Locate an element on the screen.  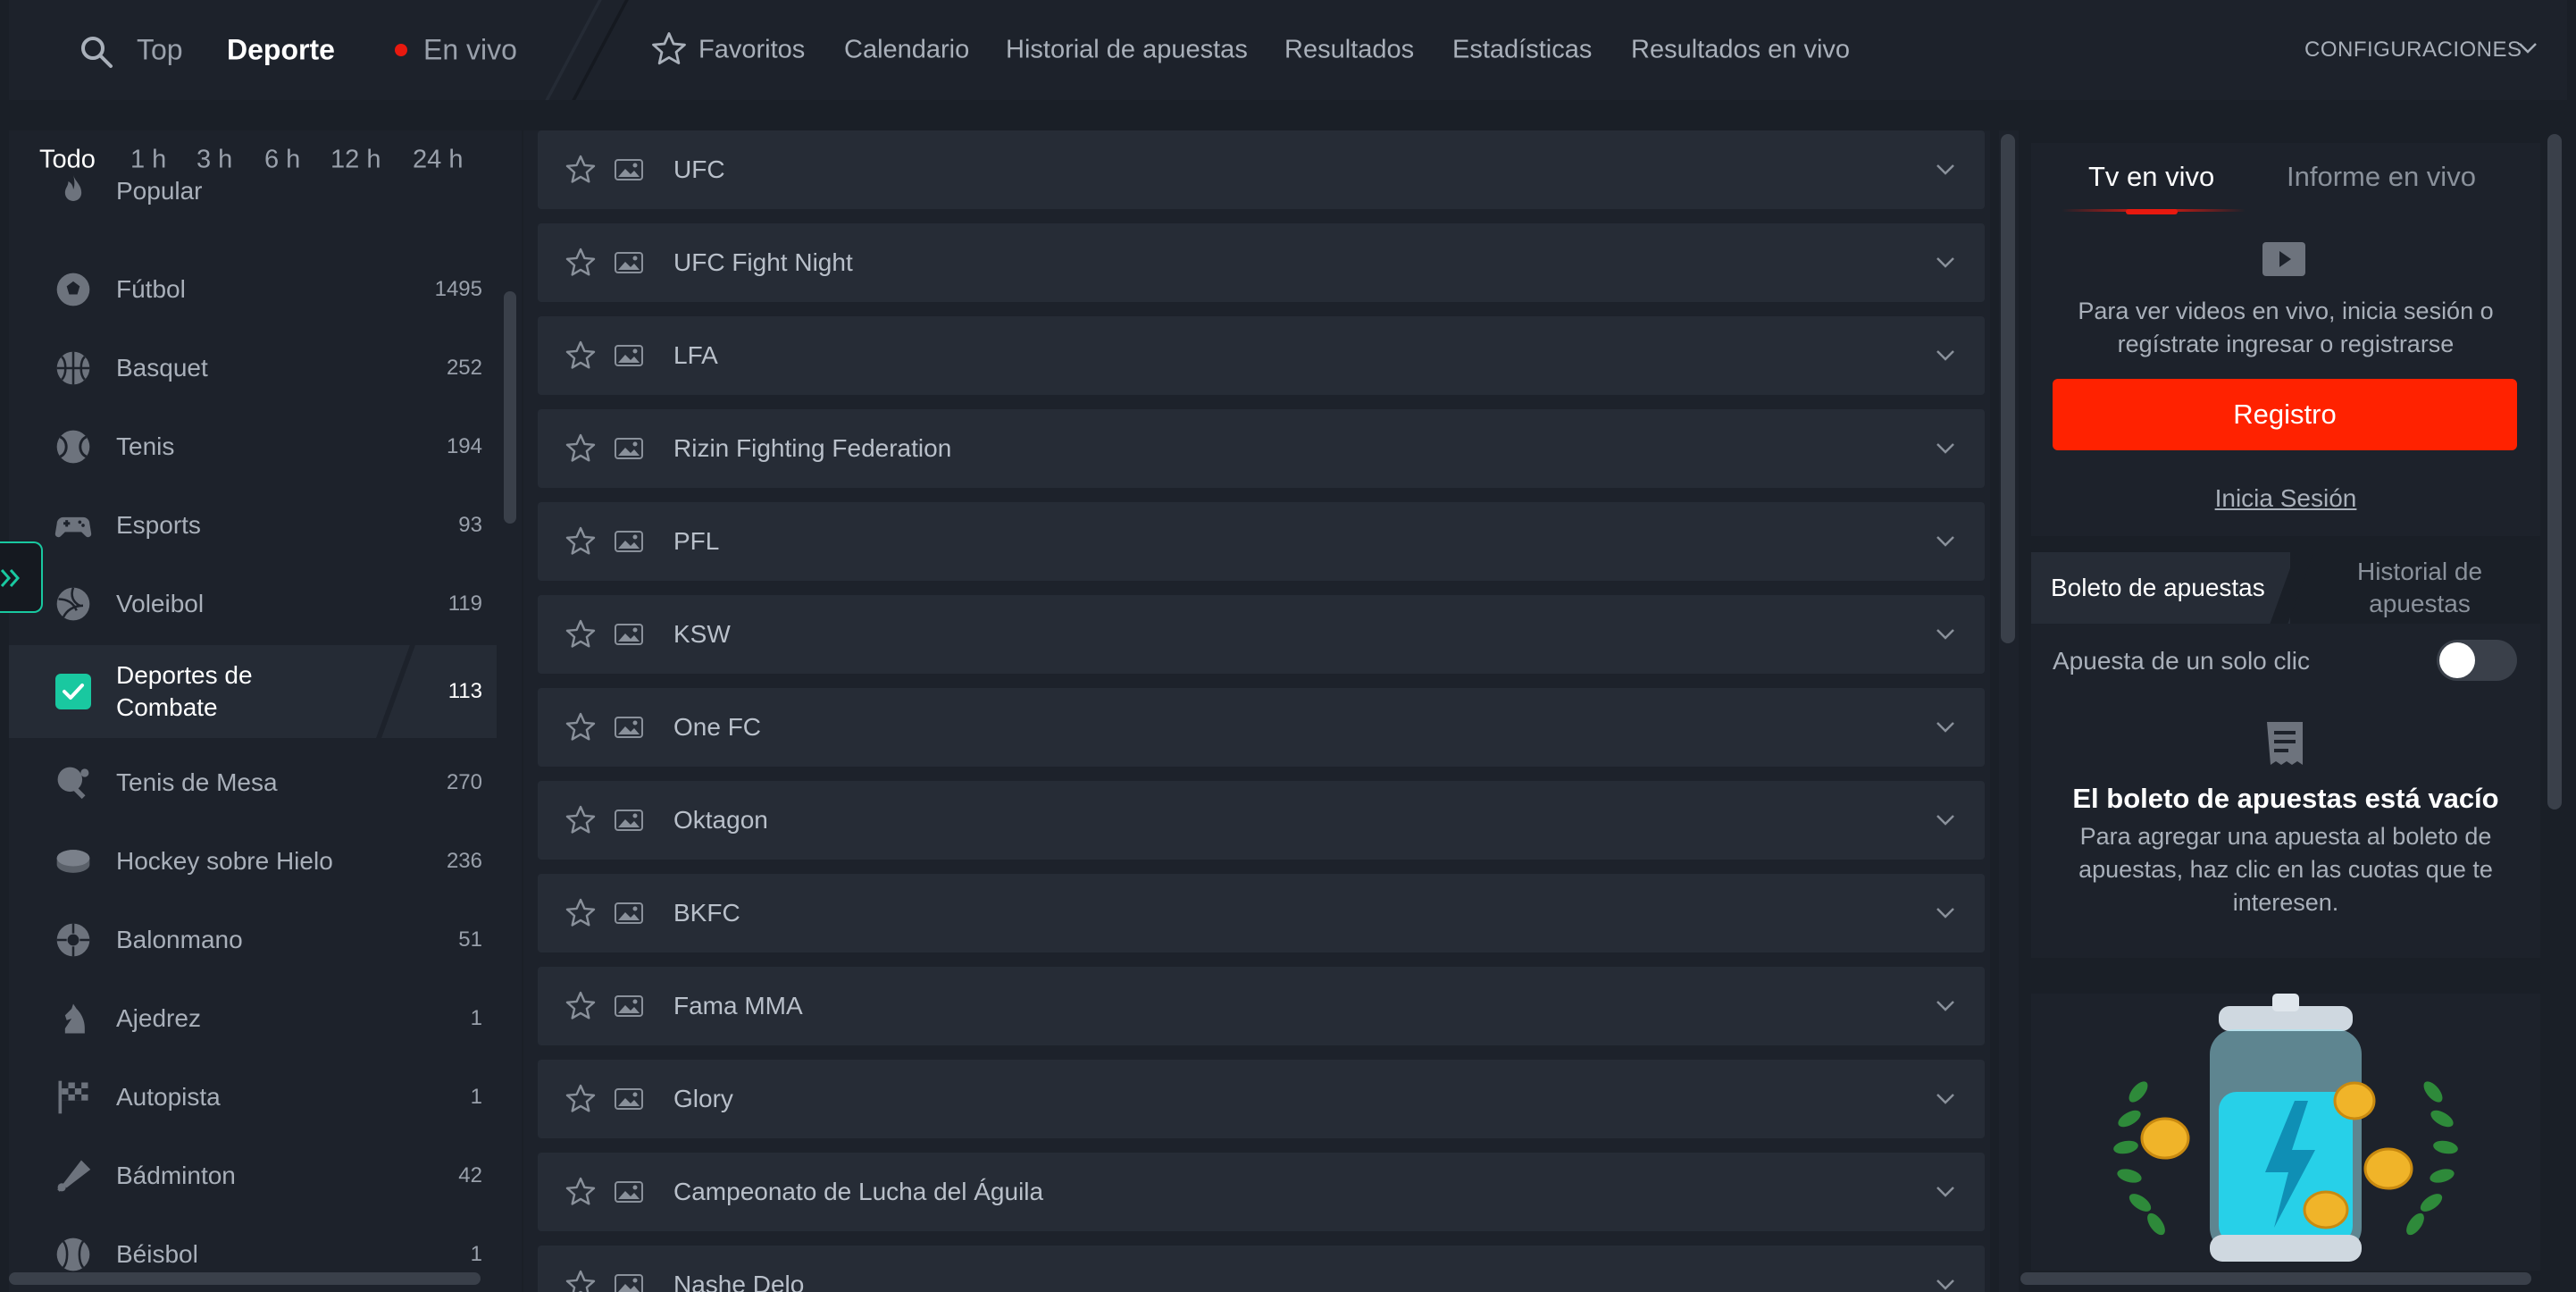
nav-bet-history: Historial de apuestas is located at coordinates (1127, 51).